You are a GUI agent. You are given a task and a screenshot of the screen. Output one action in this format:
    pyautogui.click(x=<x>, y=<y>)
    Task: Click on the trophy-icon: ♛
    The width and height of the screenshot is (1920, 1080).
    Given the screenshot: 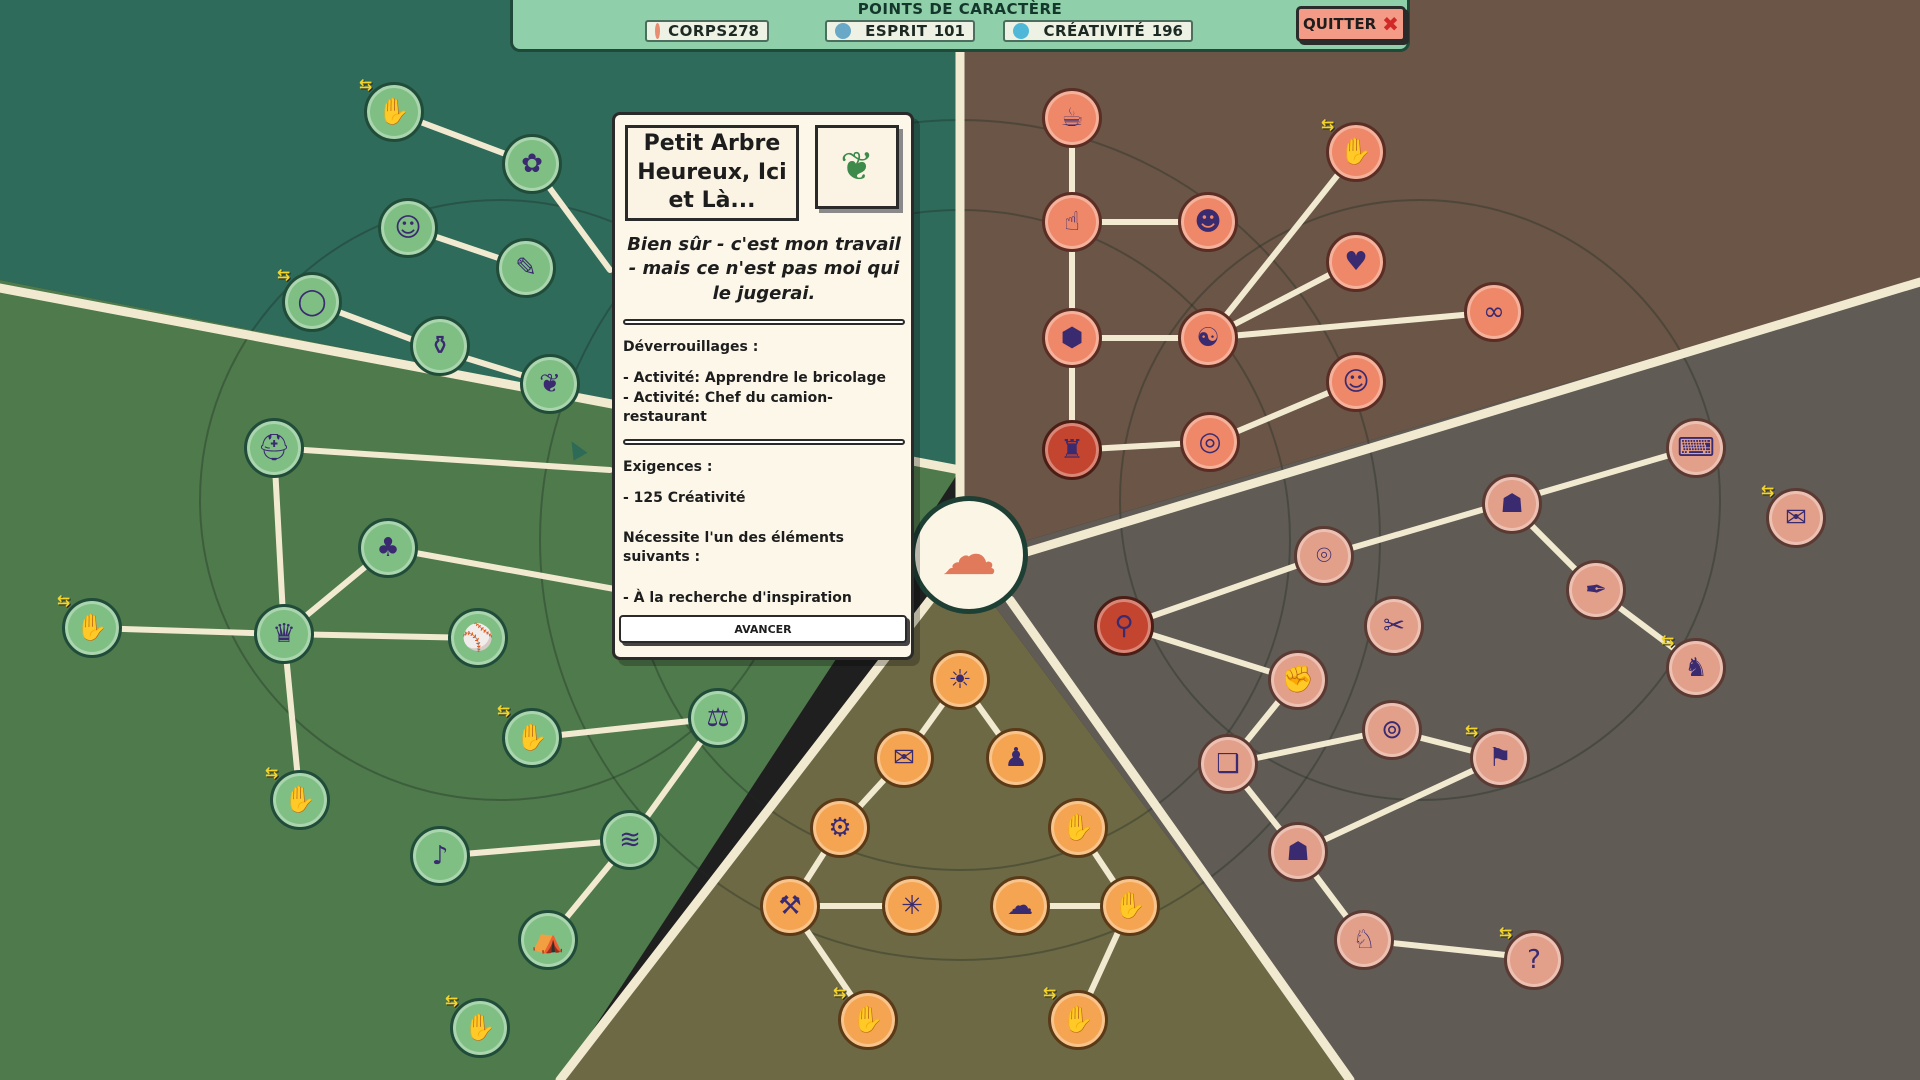 What is the action you would take?
    pyautogui.click(x=284, y=634)
    